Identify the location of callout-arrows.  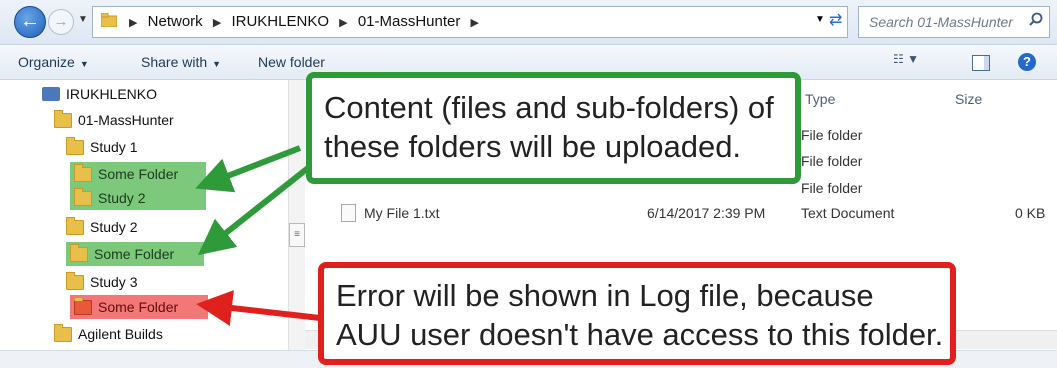
(258, 235).